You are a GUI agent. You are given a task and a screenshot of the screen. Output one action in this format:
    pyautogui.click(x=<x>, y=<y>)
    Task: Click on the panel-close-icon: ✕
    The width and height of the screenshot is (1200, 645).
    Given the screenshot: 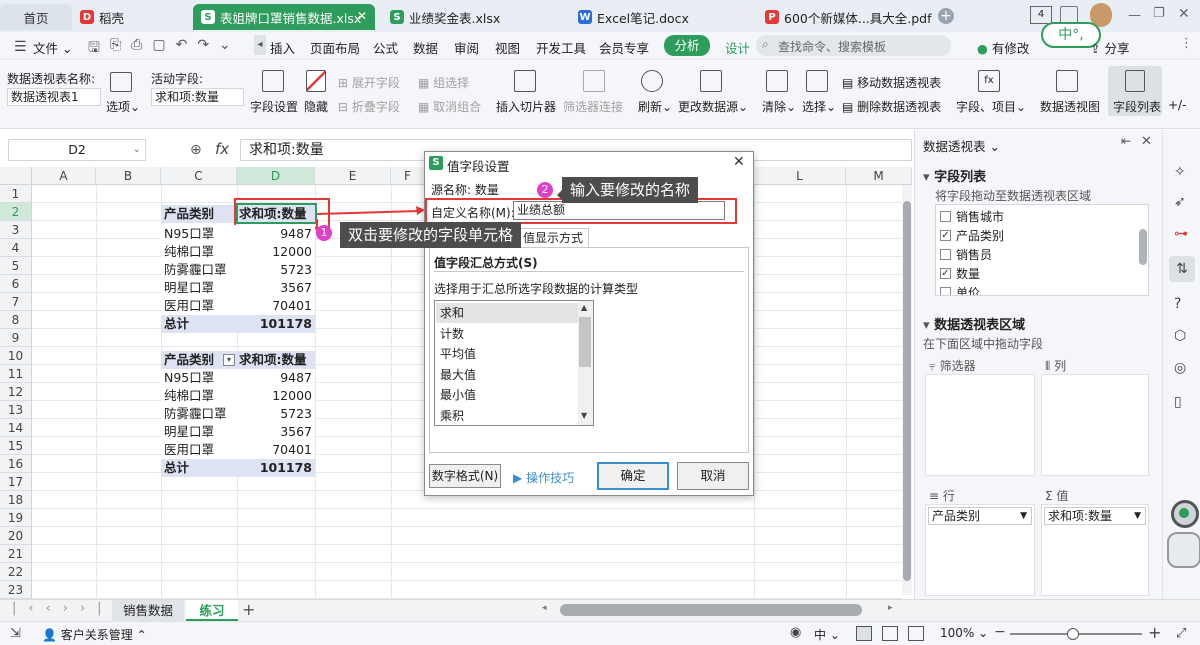 What is the action you would take?
    pyautogui.click(x=1146, y=141)
    